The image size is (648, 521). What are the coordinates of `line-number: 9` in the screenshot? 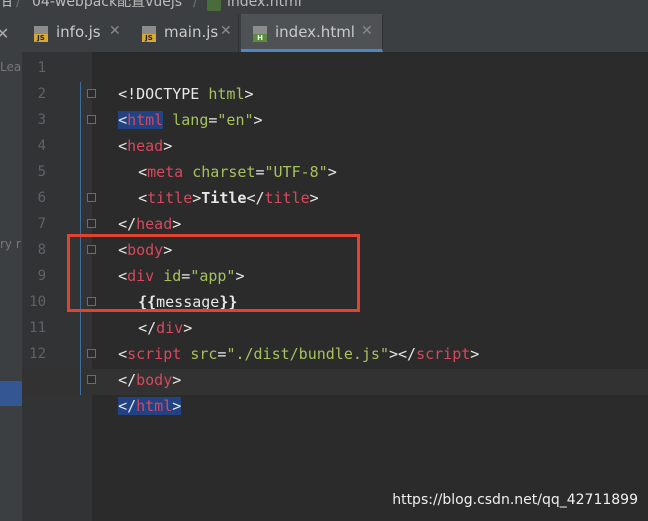 It's located at (41, 276).